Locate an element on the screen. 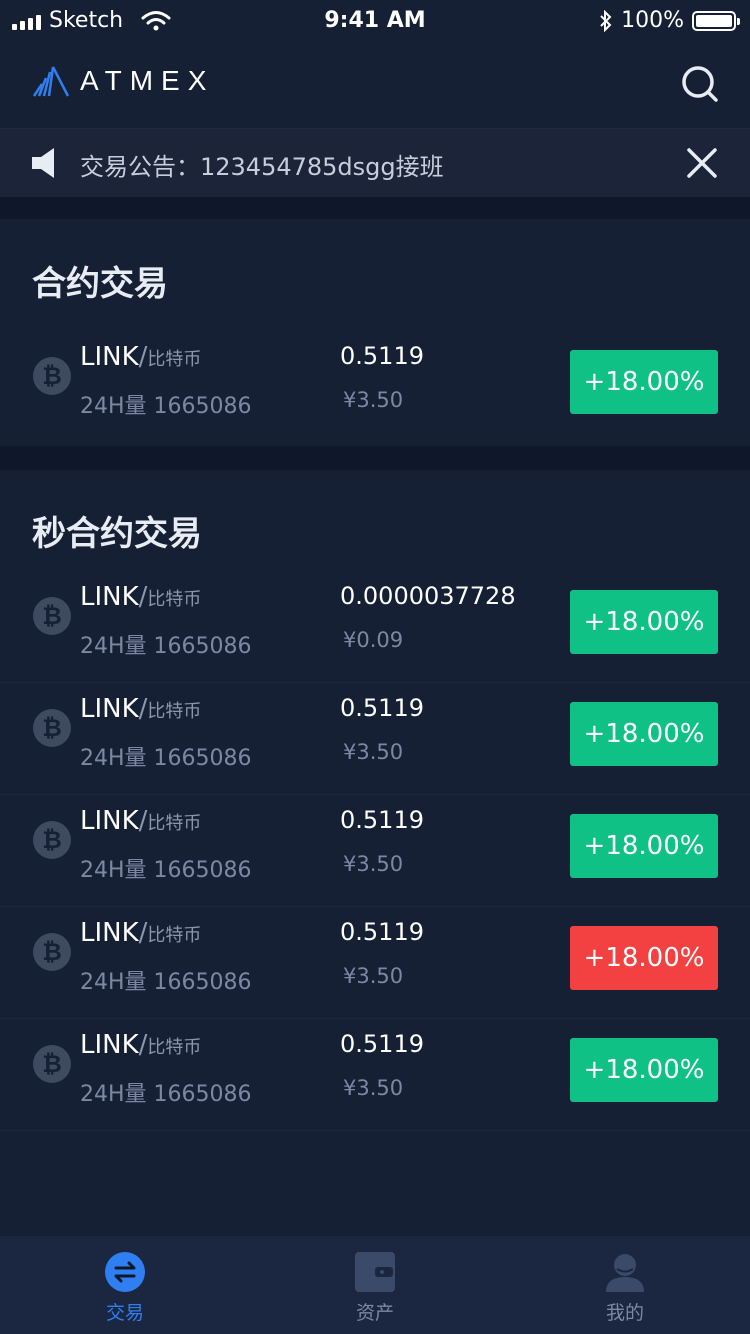  last-price: 0.0000037728 is located at coordinates (428, 596).